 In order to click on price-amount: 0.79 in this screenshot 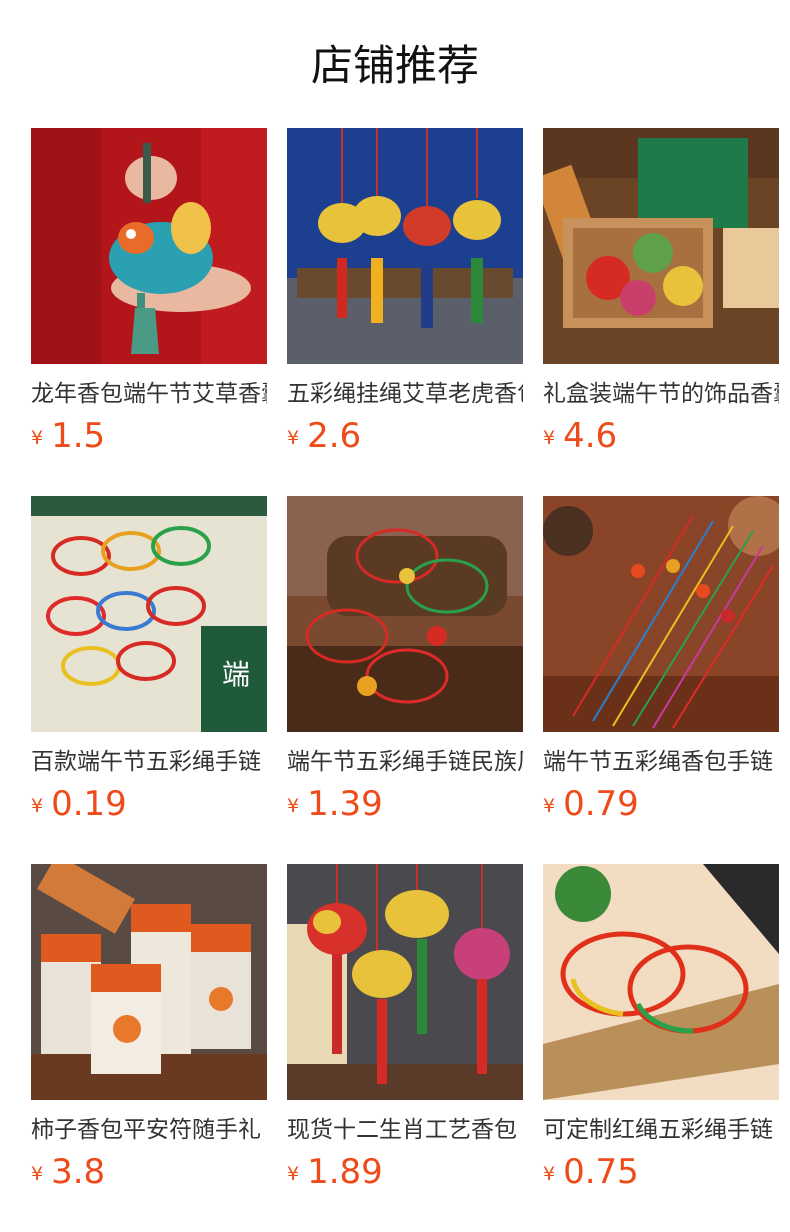, I will do `click(601, 804)`.